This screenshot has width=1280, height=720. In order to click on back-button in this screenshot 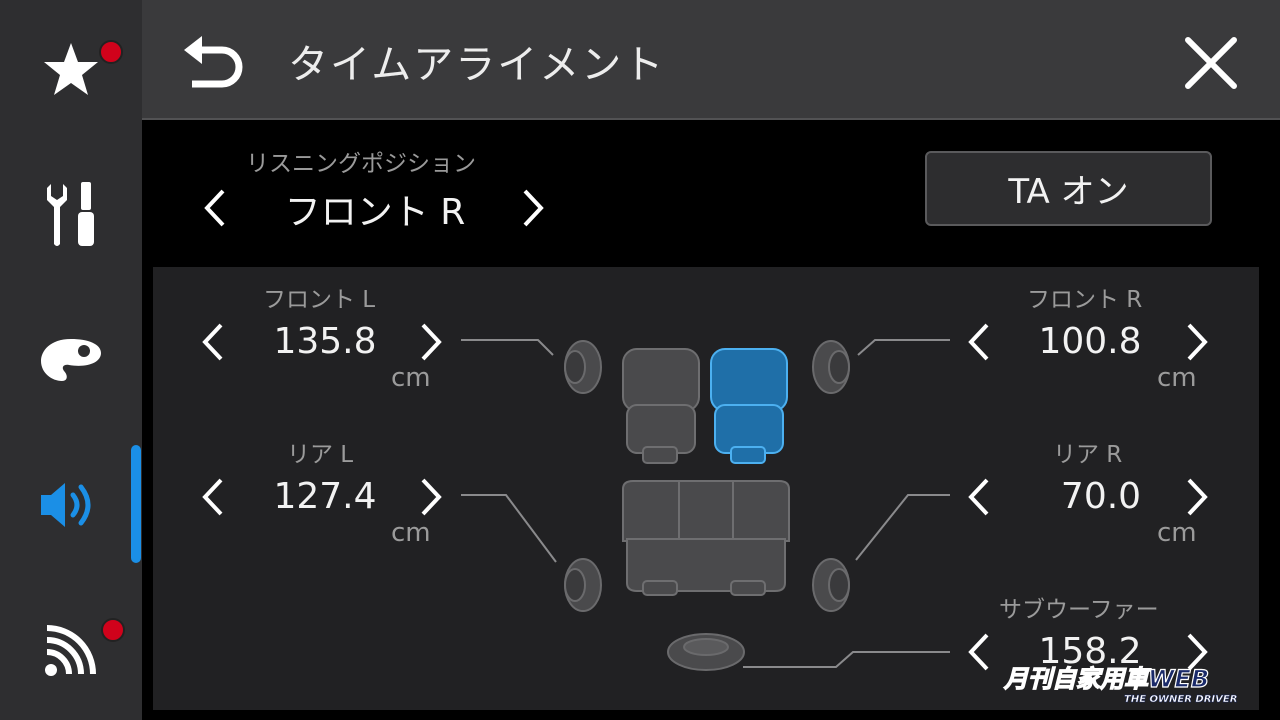, I will do `click(213, 60)`.